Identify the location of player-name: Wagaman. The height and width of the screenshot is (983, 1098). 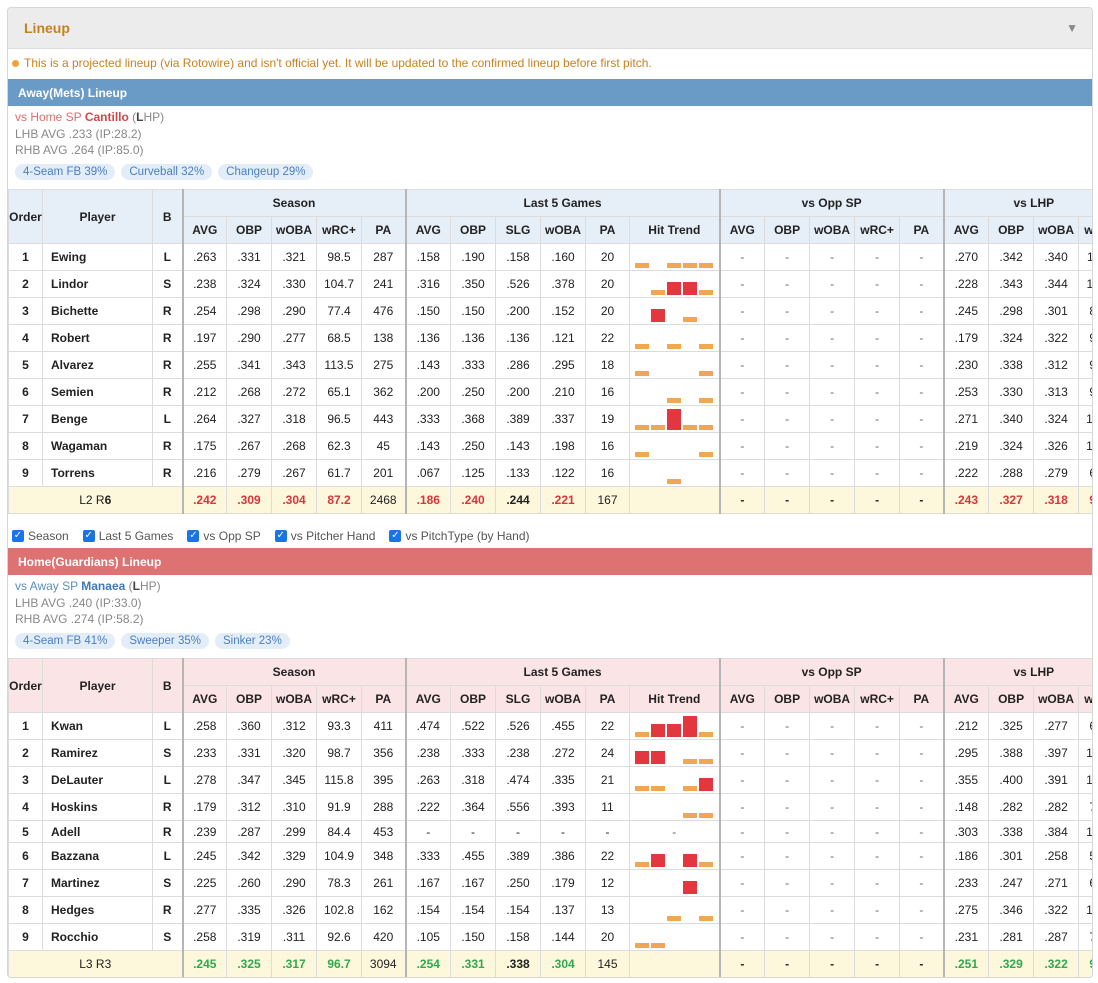
(97, 446).